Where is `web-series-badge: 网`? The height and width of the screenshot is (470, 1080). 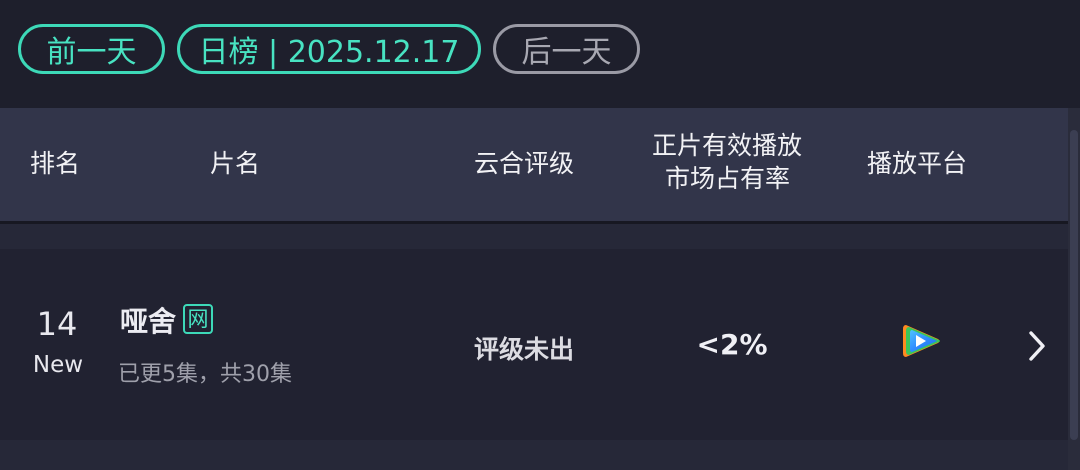
web-series-badge: 网 is located at coordinates (198, 319).